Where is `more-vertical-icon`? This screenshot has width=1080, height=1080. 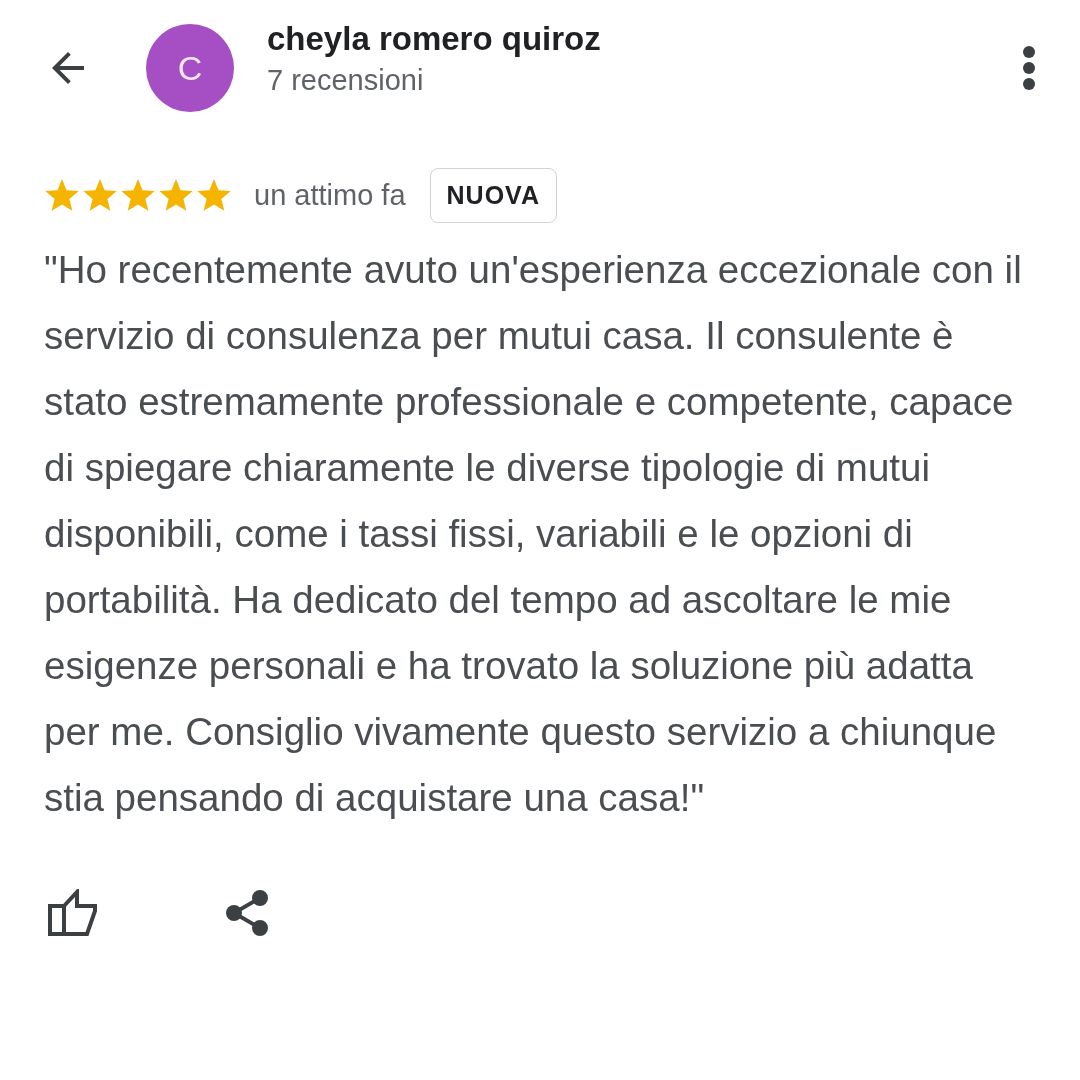
more-vertical-icon is located at coordinates (1029, 68).